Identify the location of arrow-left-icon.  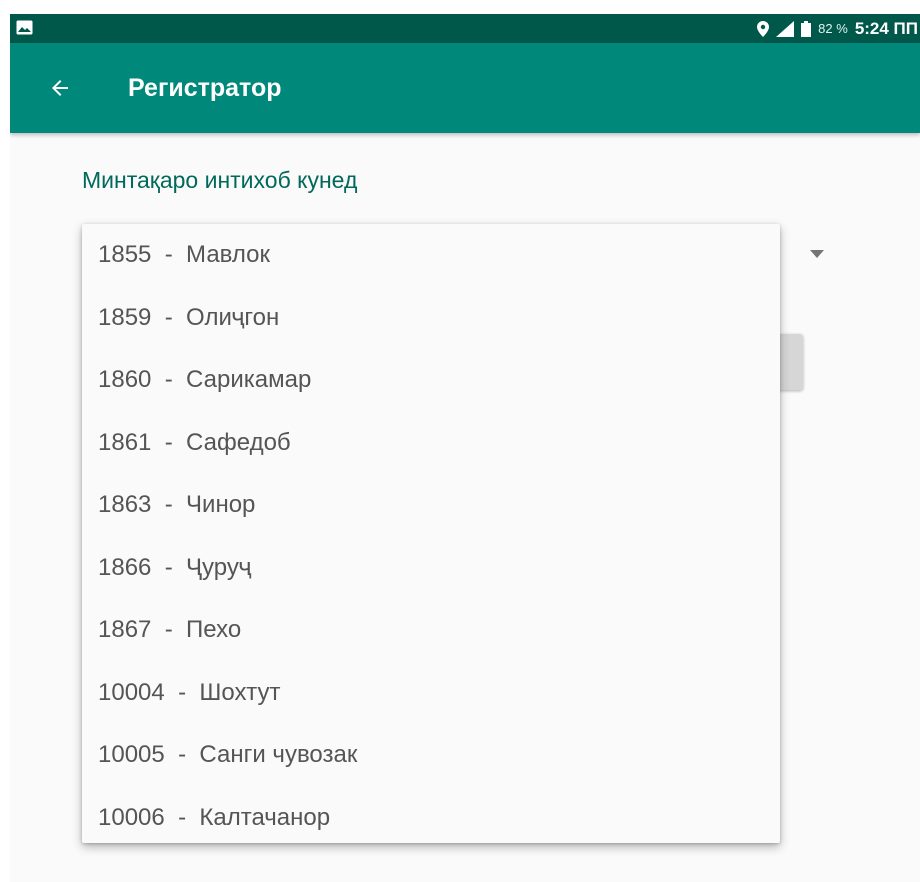
(60, 88).